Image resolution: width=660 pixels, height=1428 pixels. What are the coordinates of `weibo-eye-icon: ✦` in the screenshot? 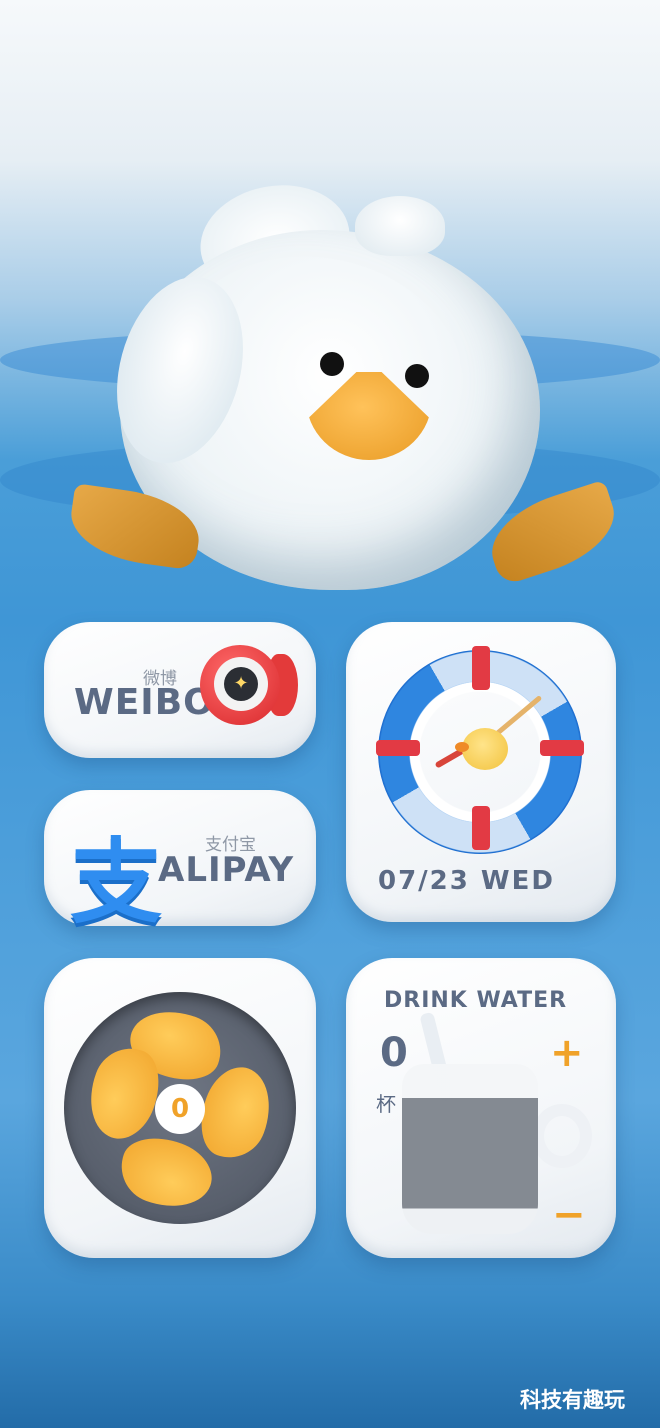 It's located at (240, 685).